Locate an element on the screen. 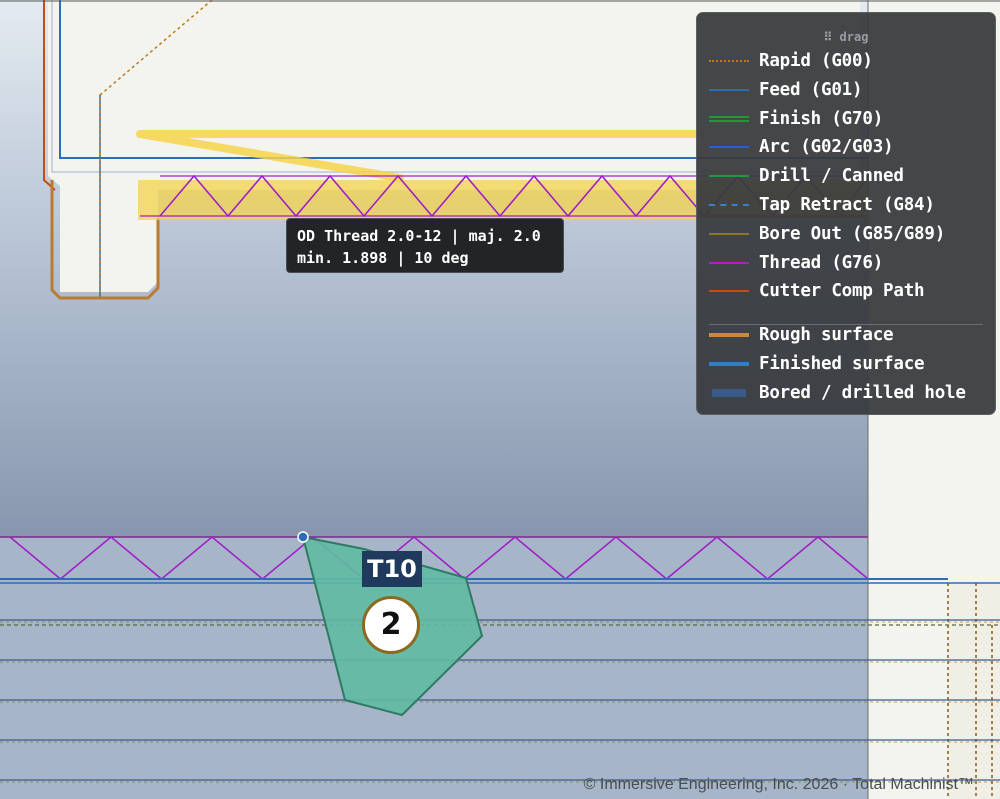 The height and width of the screenshot is (799, 1000). legend-item: Thread (G76) is located at coordinates (796, 263).